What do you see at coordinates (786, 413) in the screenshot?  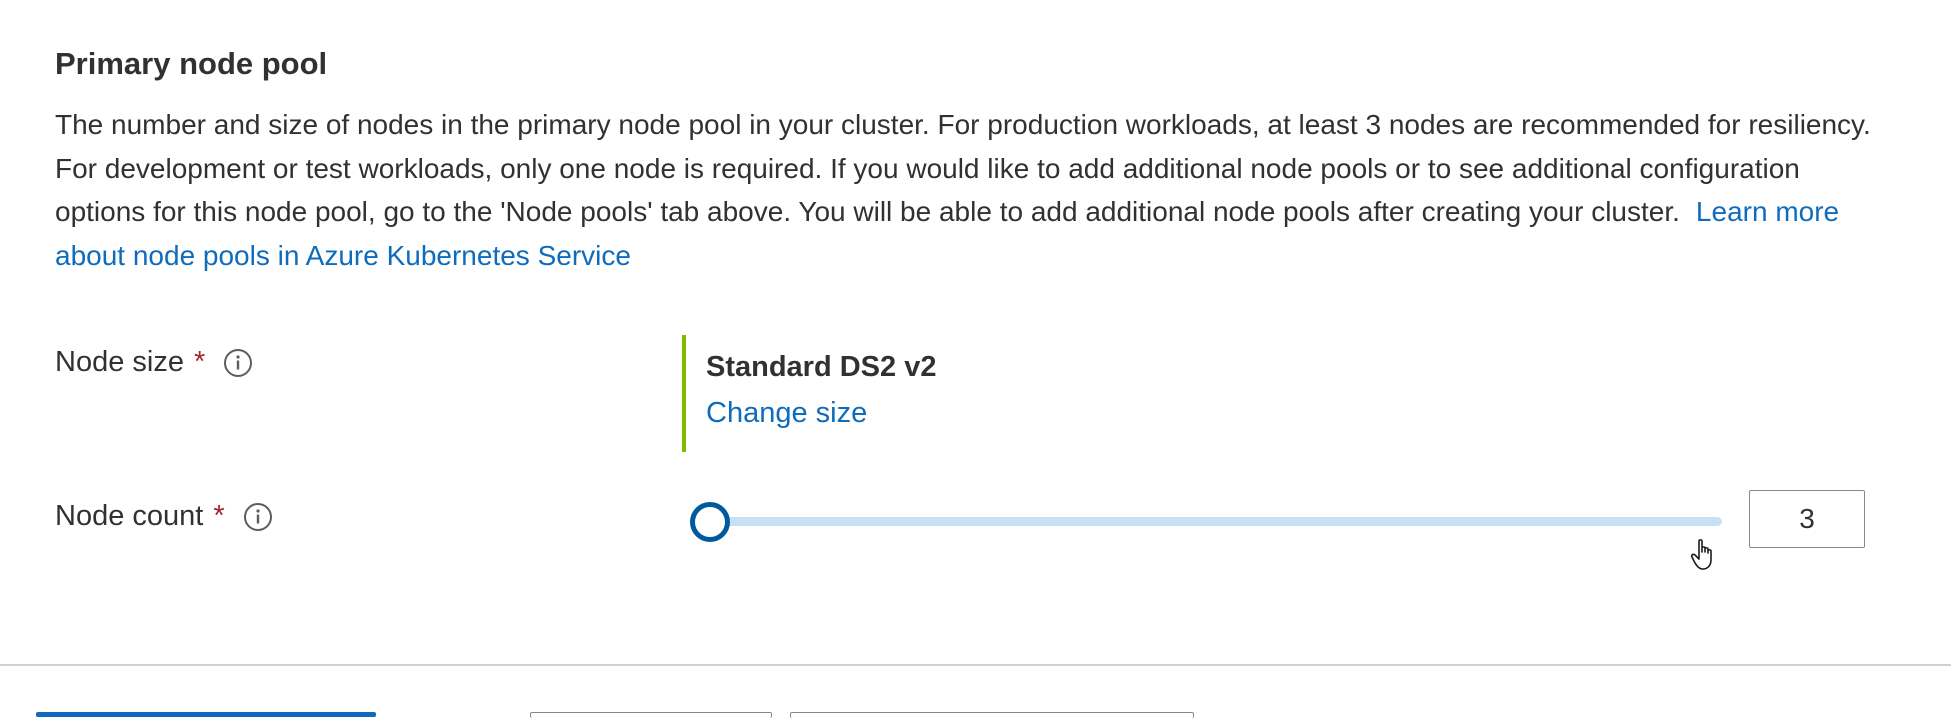 I see `change-size-link: Change size` at bounding box center [786, 413].